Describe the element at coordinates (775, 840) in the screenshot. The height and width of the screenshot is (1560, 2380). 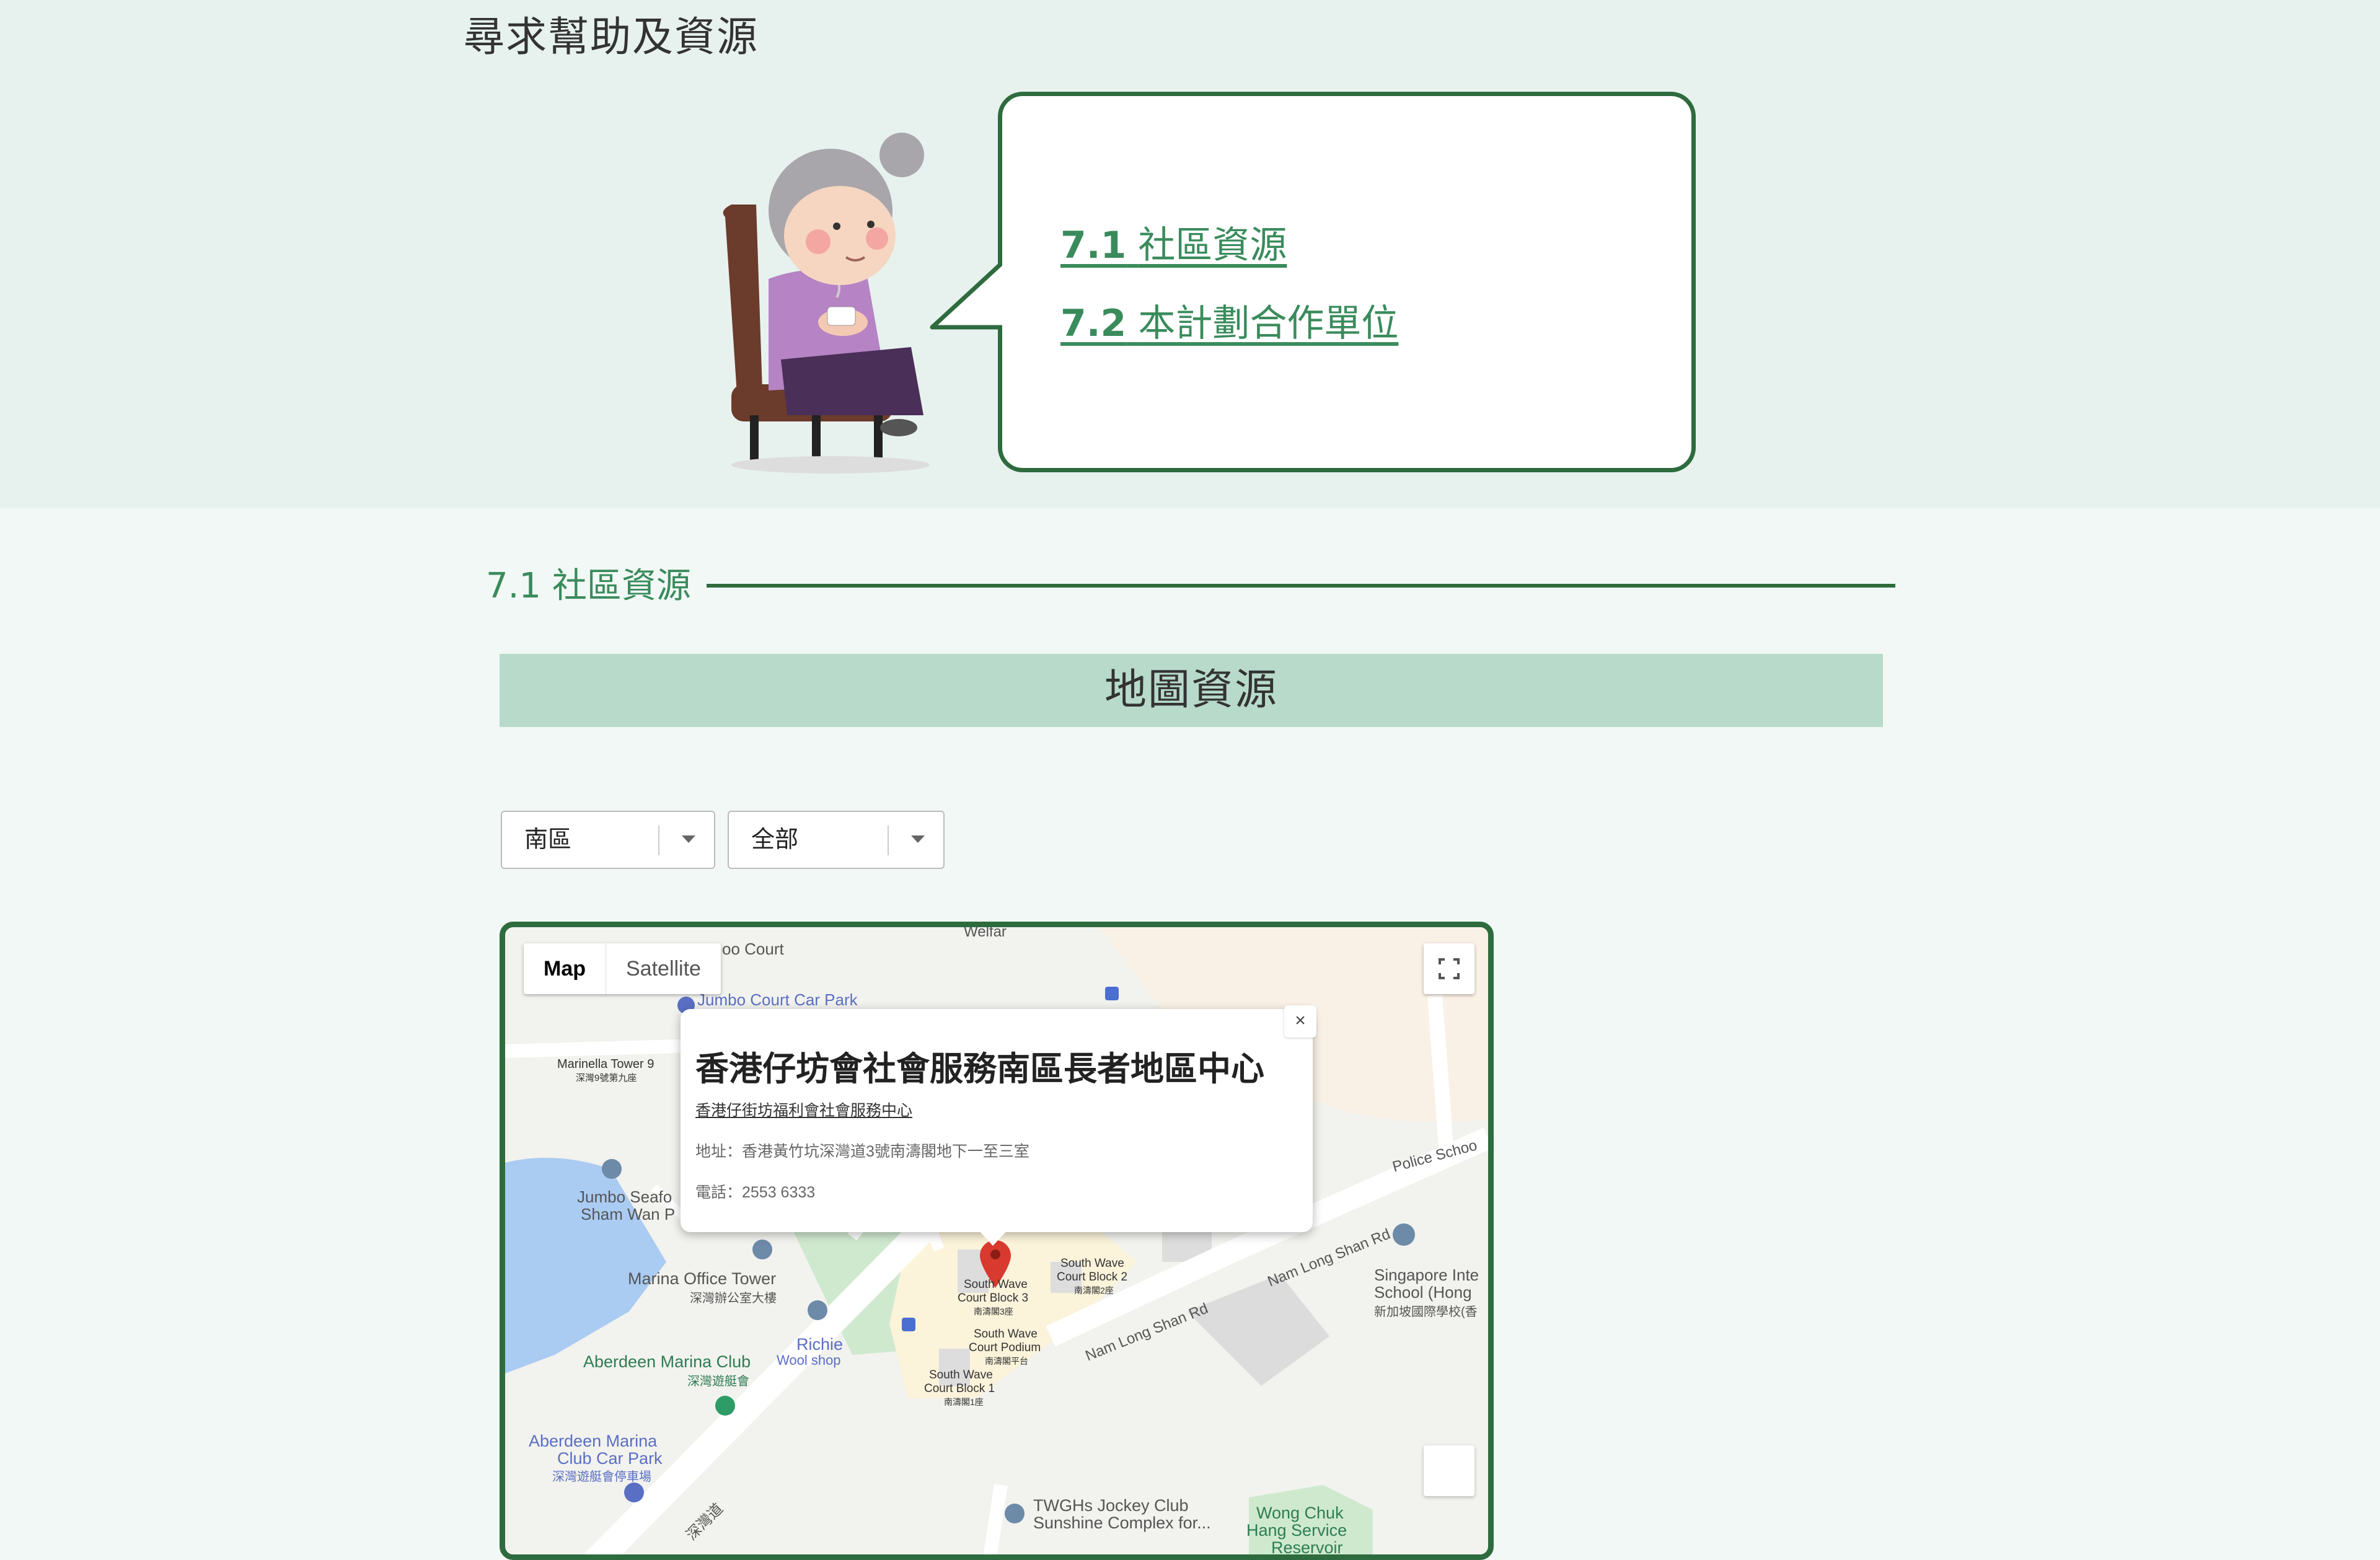
I see `category-select-value: 全部` at that location.